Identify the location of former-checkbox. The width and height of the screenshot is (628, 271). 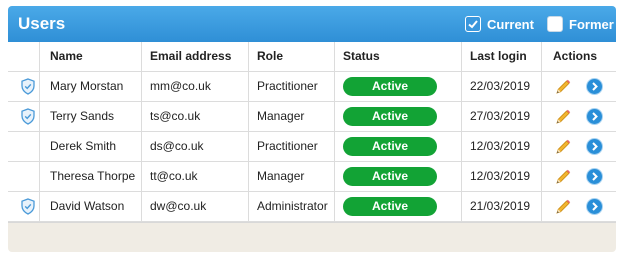
(555, 24).